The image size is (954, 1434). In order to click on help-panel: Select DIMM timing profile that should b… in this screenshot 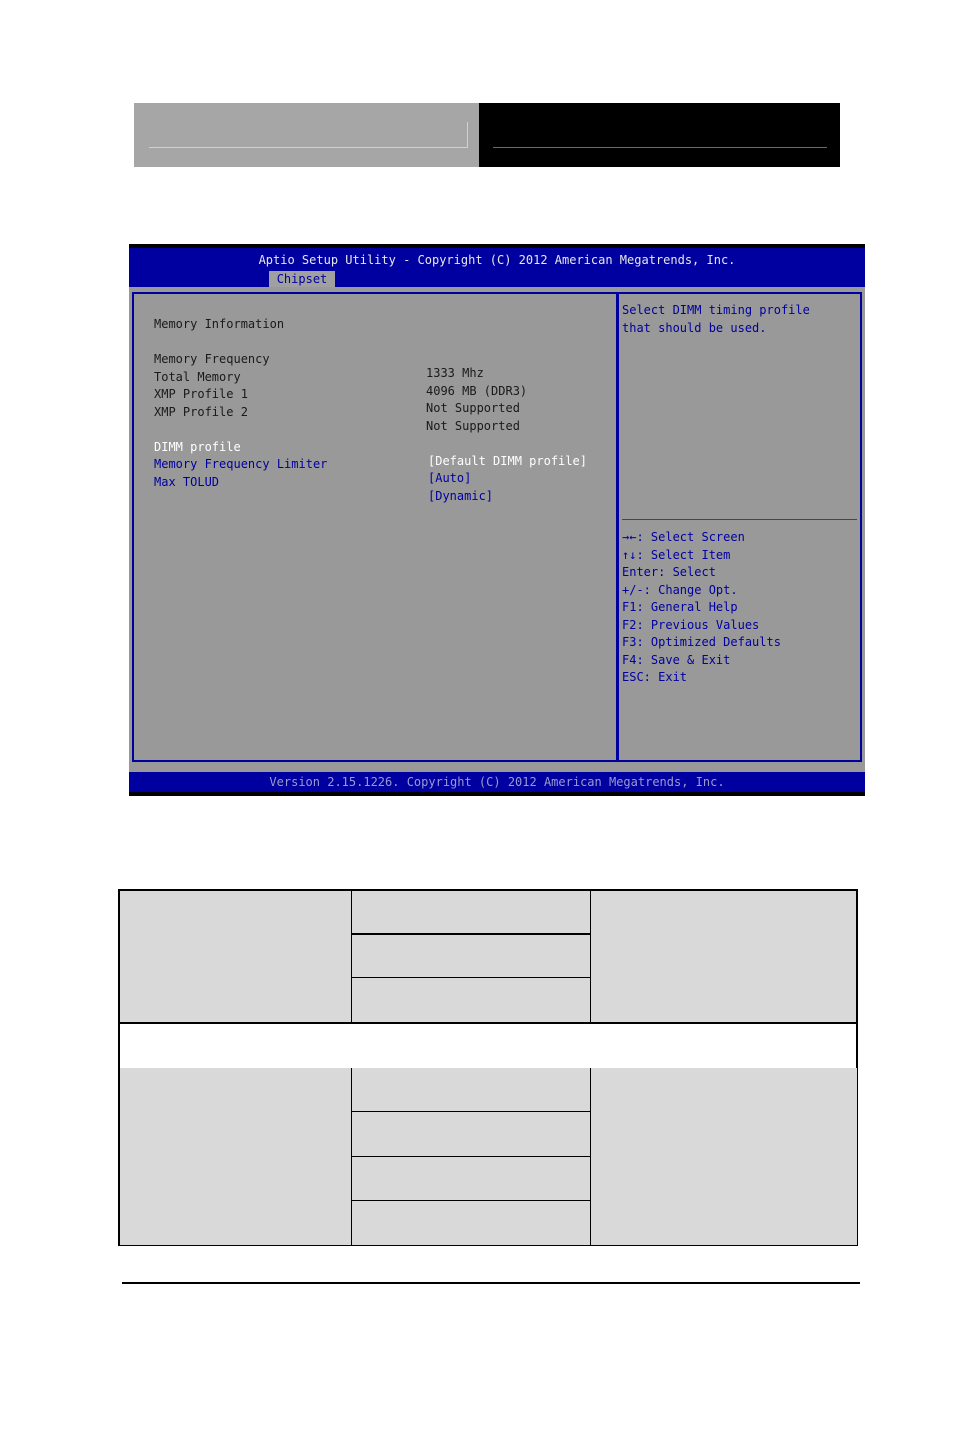, I will do `click(739, 527)`.